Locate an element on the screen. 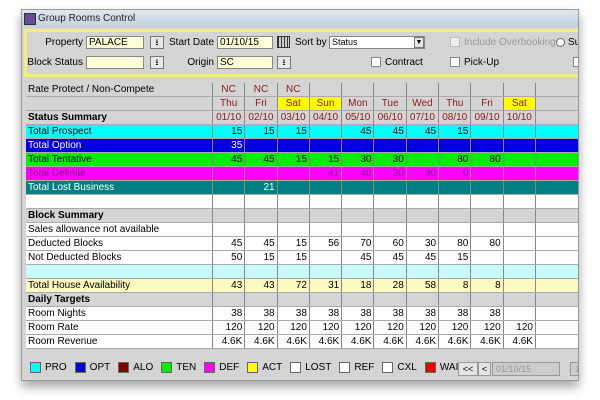  property-dropdown-button: ⭳ is located at coordinates (157, 42).